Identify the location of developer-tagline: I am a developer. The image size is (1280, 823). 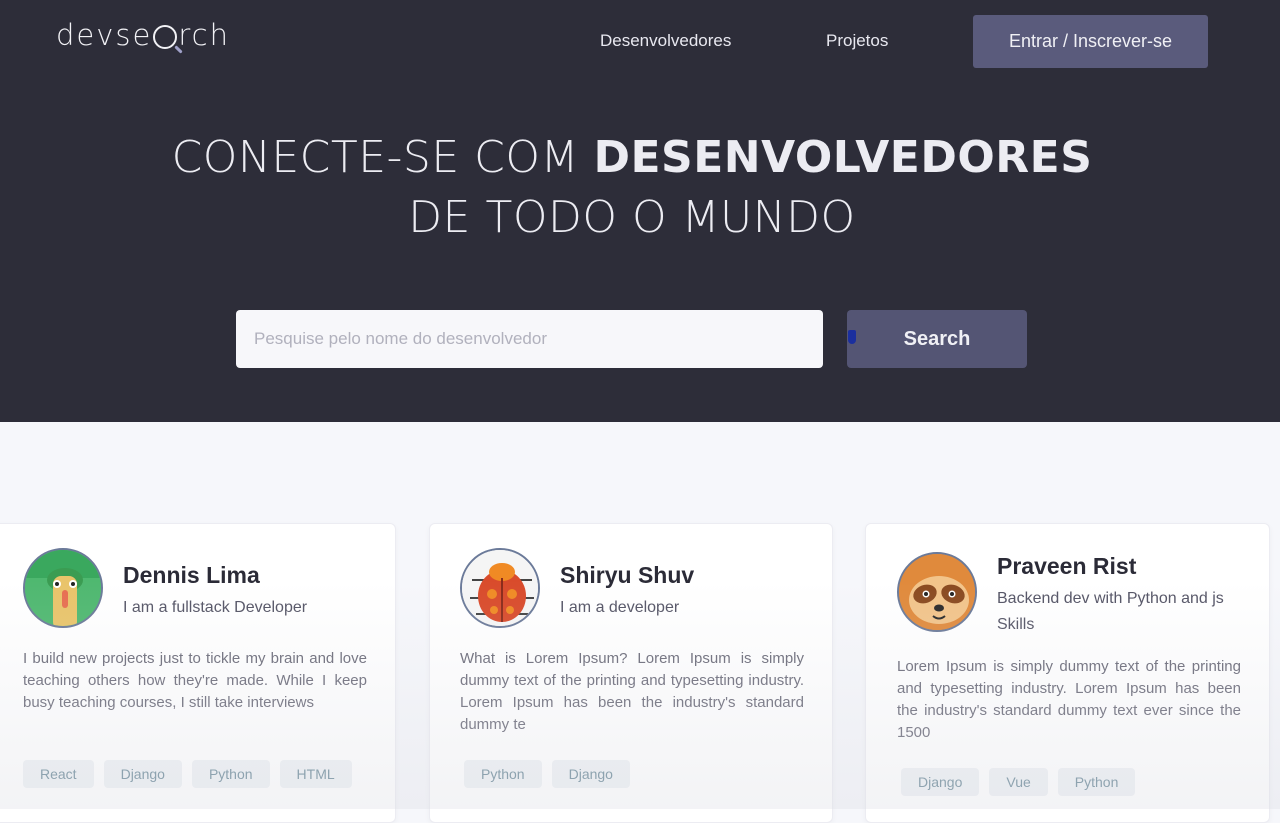
(620, 607).